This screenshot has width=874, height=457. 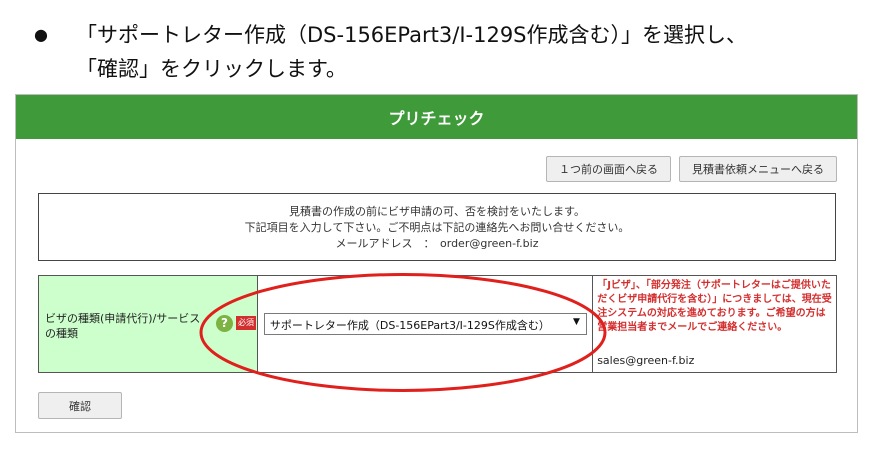 I want to click on select-cell: サポートレター作成（DS-156EPart3/I-129S作成含む） ▼, so click(x=425, y=324).